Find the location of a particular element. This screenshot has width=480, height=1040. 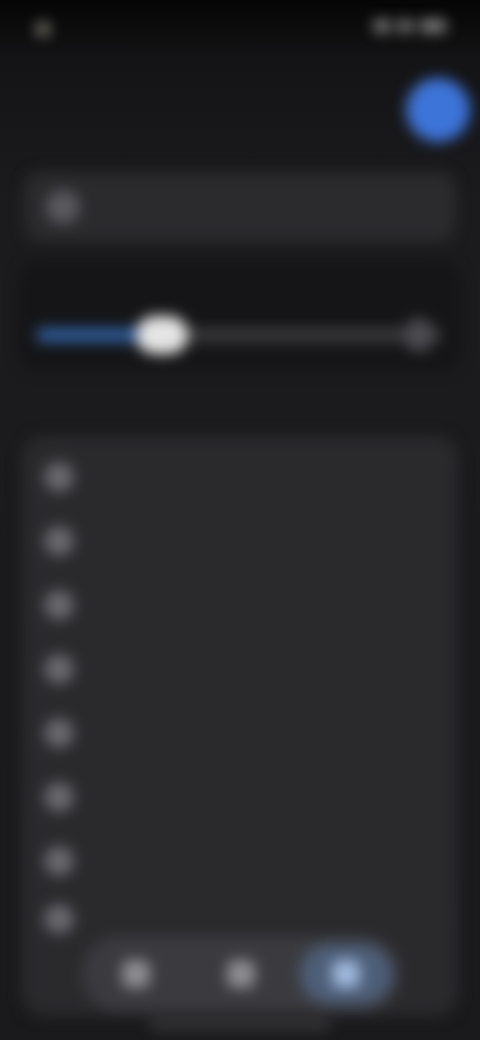

account-icon is located at coordinates (63, 207).